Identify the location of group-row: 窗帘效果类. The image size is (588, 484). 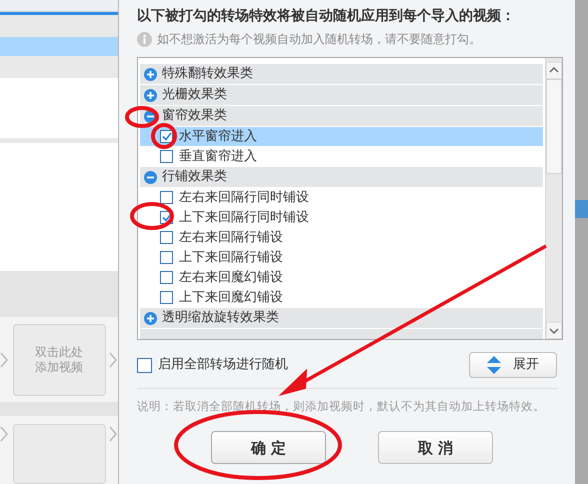
(341, 116).